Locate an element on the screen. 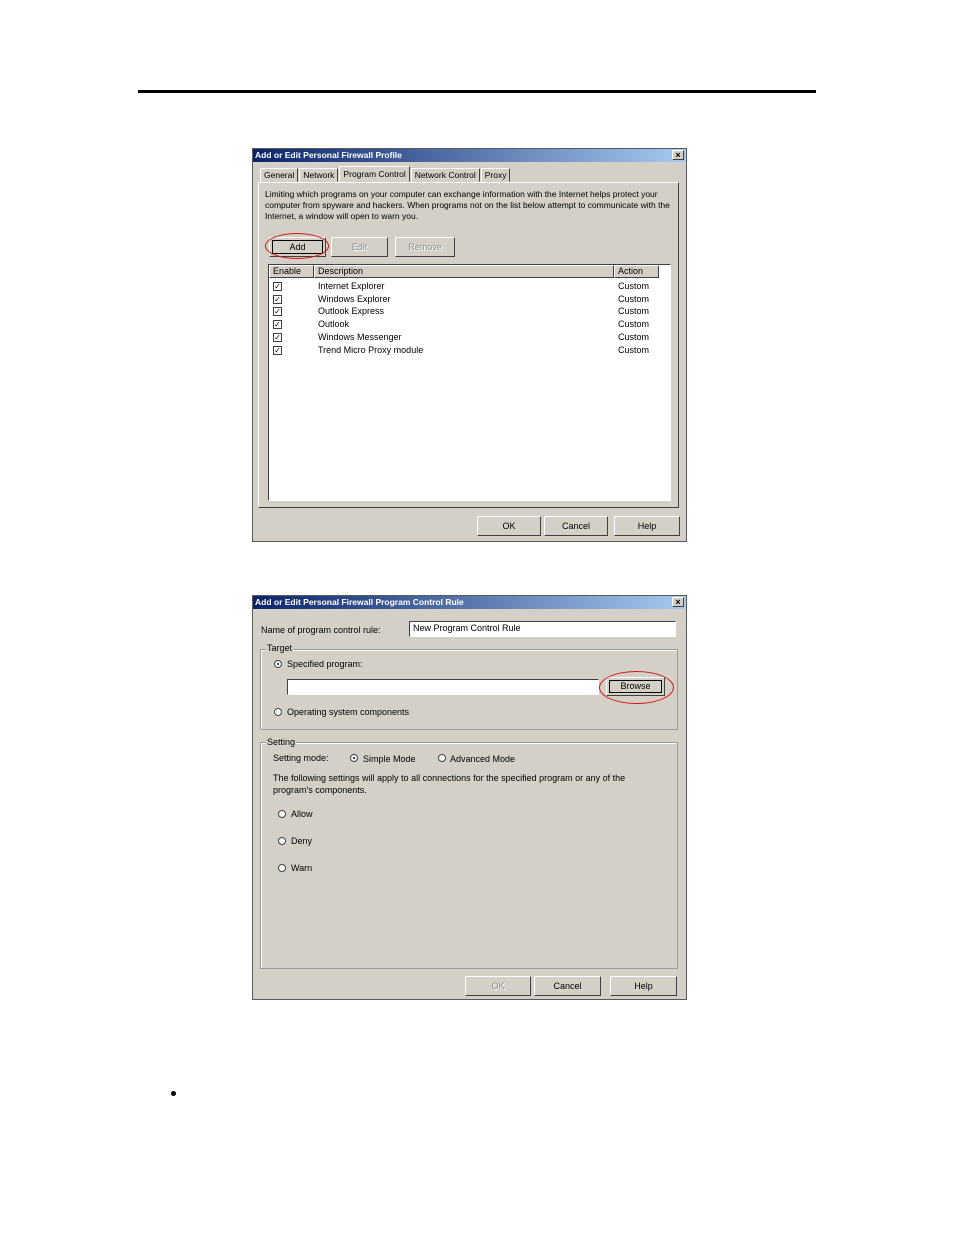  add-button-highlight-ring is located at coordinates (297, 246).